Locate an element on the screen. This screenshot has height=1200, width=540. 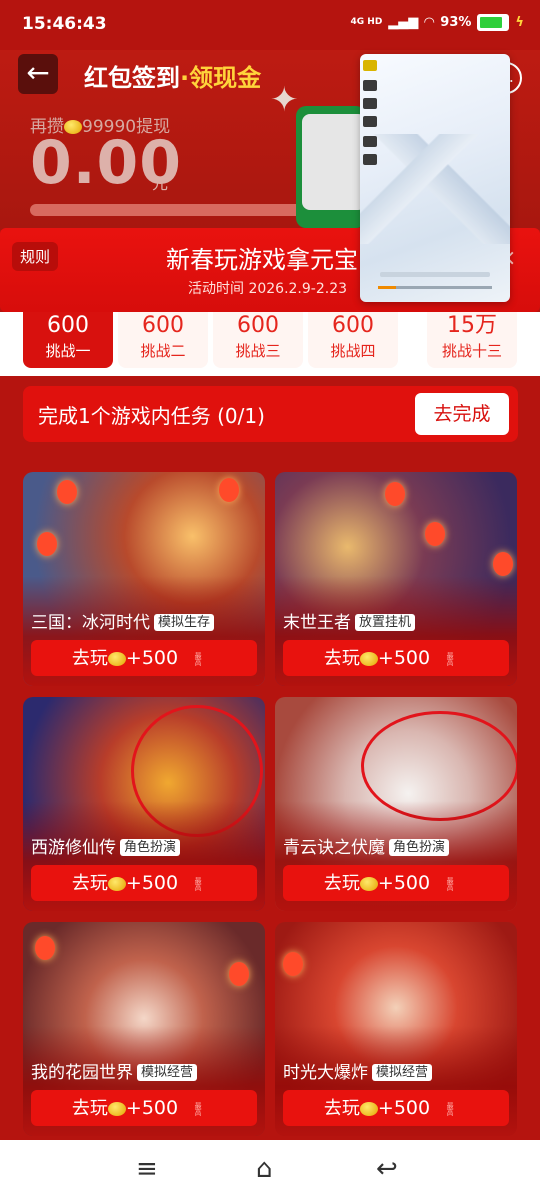
title-accent: 领现金 is located at coordinates (225, 78).